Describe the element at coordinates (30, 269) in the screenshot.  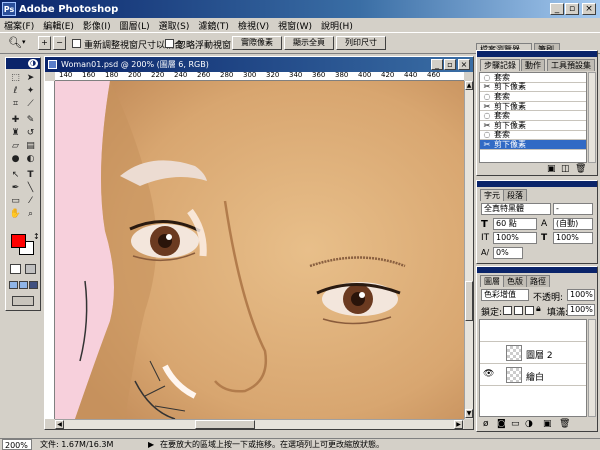
I see `quick-mask-icon` at that location.